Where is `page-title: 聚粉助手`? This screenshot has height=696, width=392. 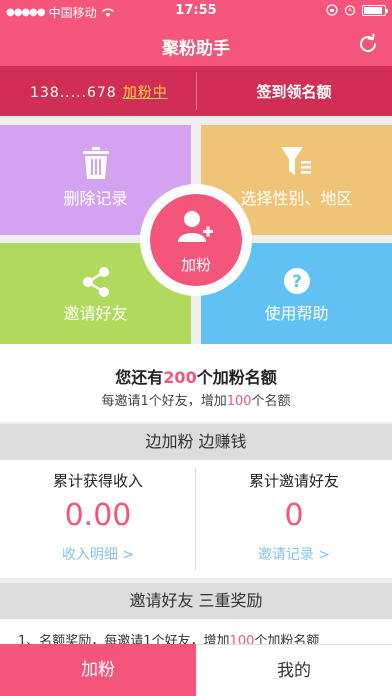 page-title: 聚粉助手 is located at coordinates (196, 49).